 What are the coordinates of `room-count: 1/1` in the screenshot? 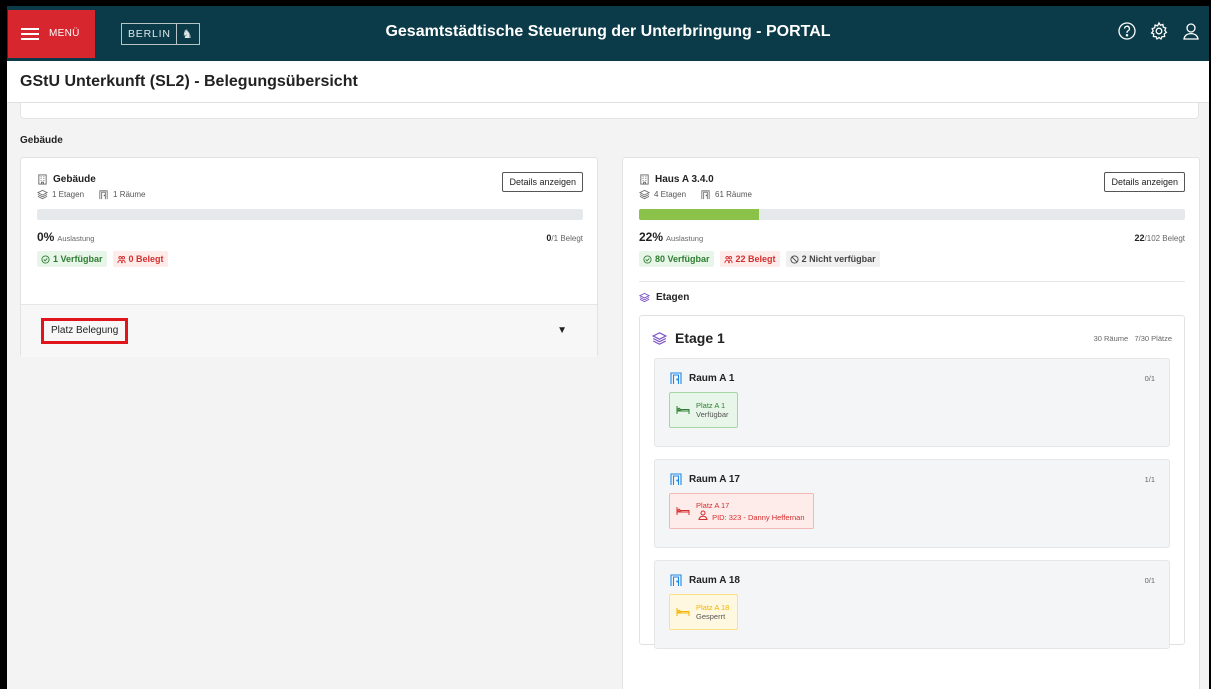 It's located at (1149, 479).